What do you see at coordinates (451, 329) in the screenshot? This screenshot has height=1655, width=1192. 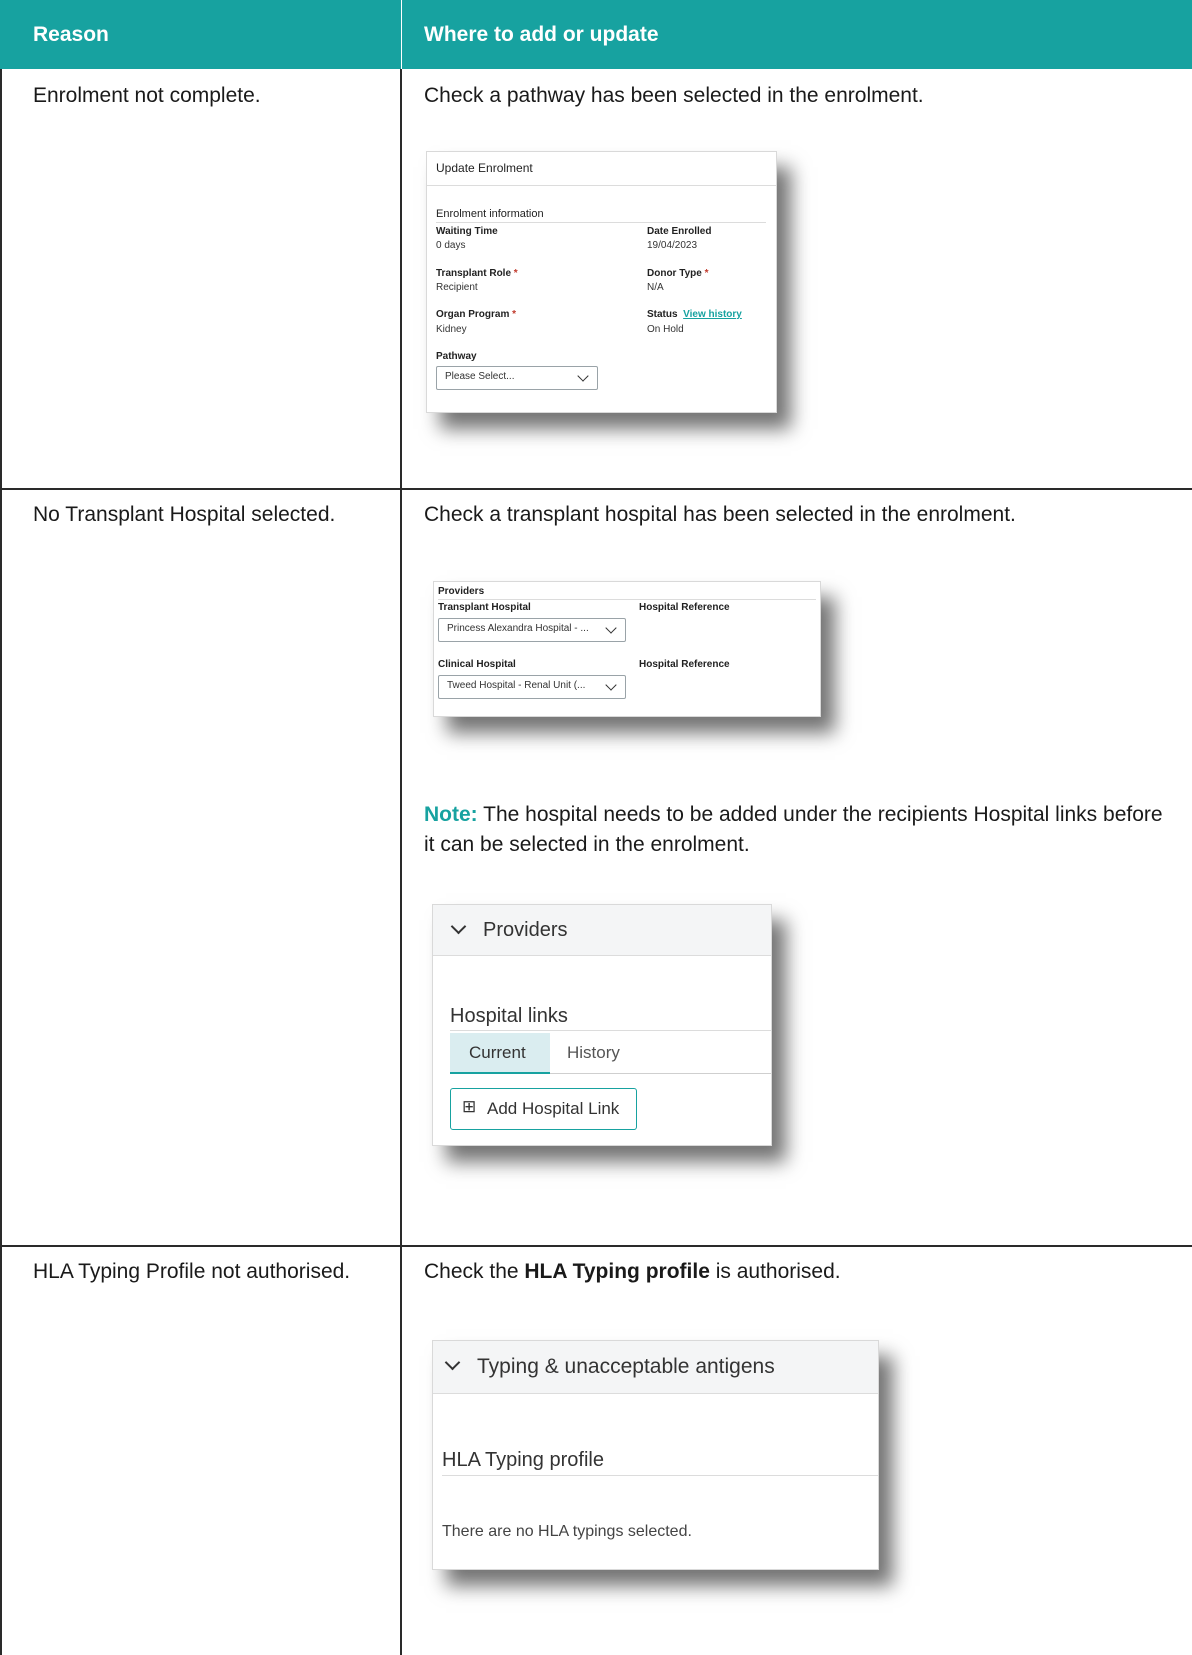 I see `organ-program-value: Kidney` at bounding box center [451, 329].